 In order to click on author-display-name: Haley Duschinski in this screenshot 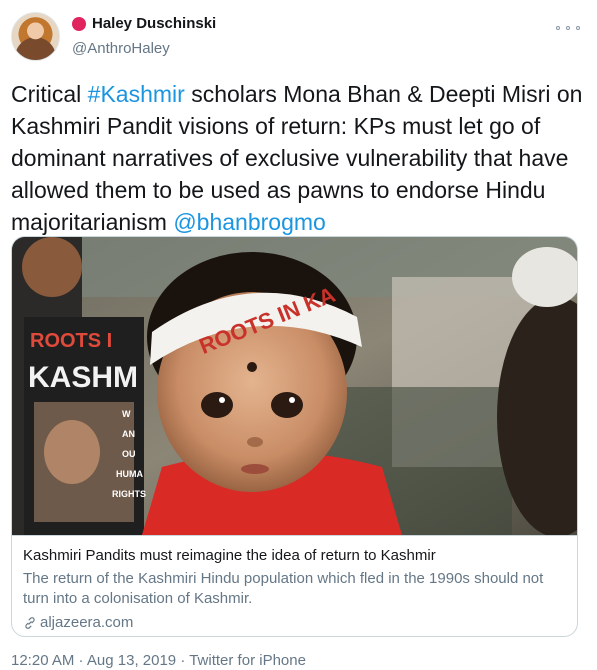, I will do `click(154, 23)`.